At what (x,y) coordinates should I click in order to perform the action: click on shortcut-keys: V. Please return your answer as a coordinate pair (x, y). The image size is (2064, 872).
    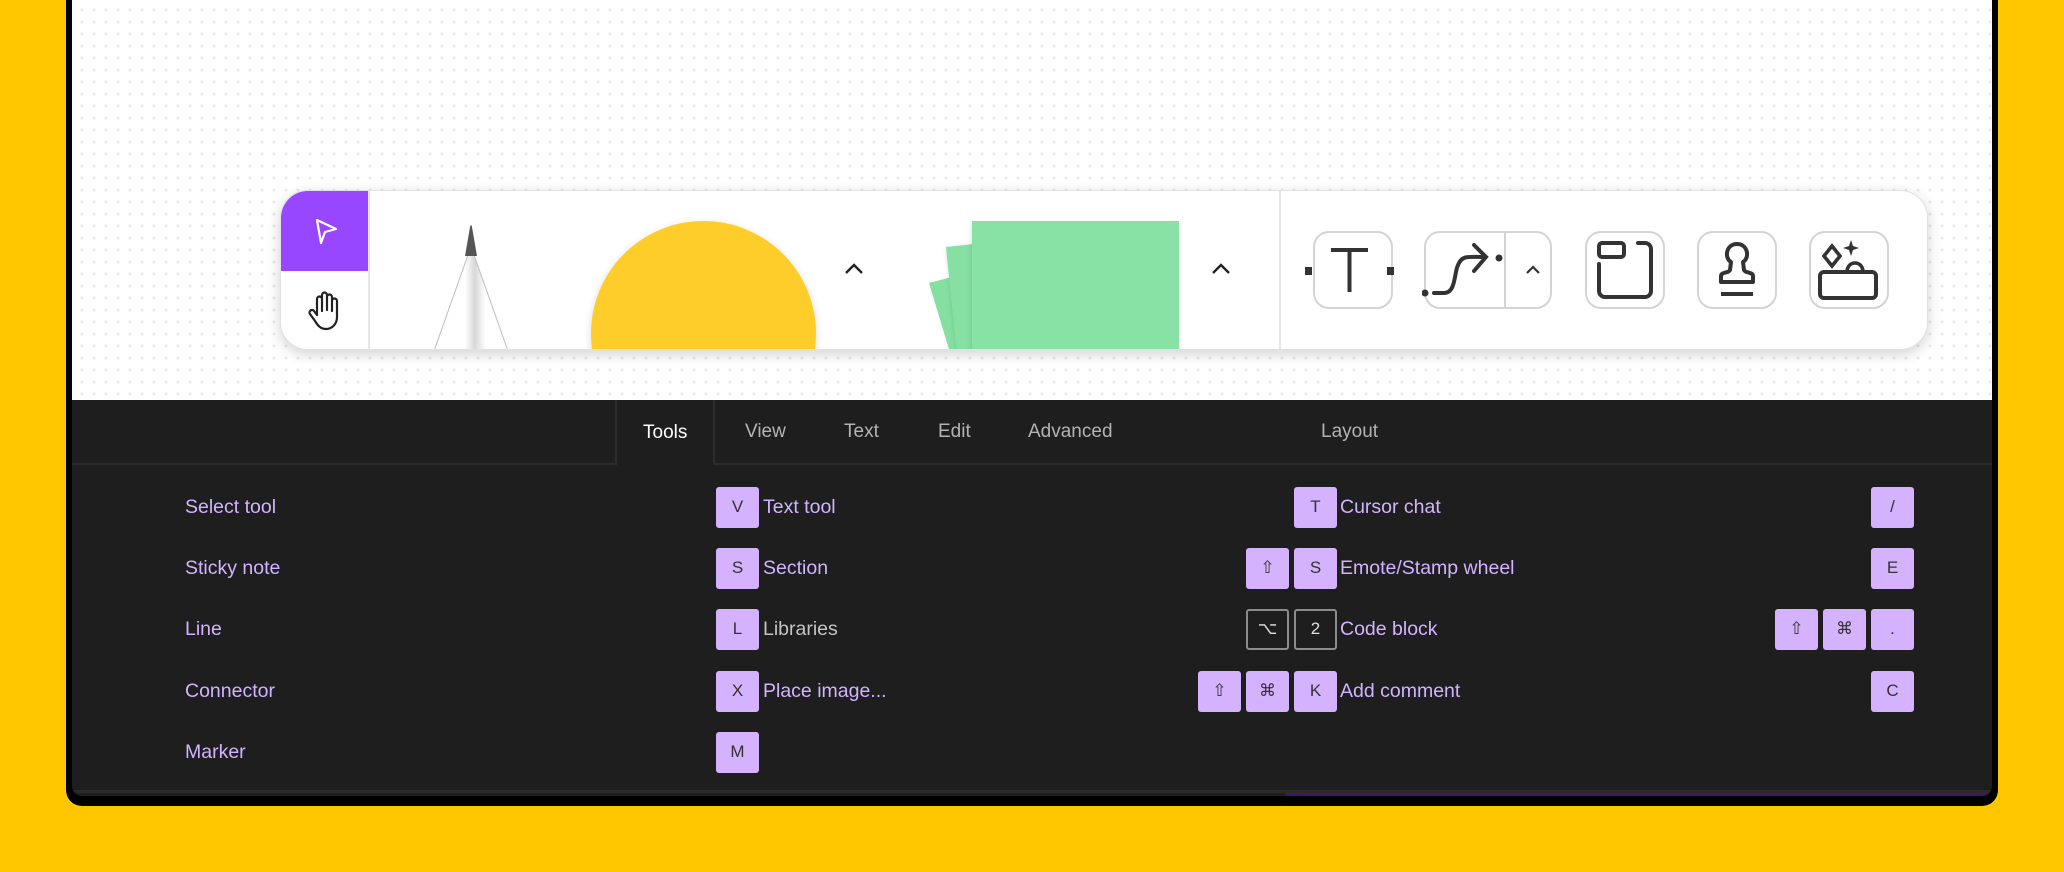
    Looking at the image, I should click on (737, 507).